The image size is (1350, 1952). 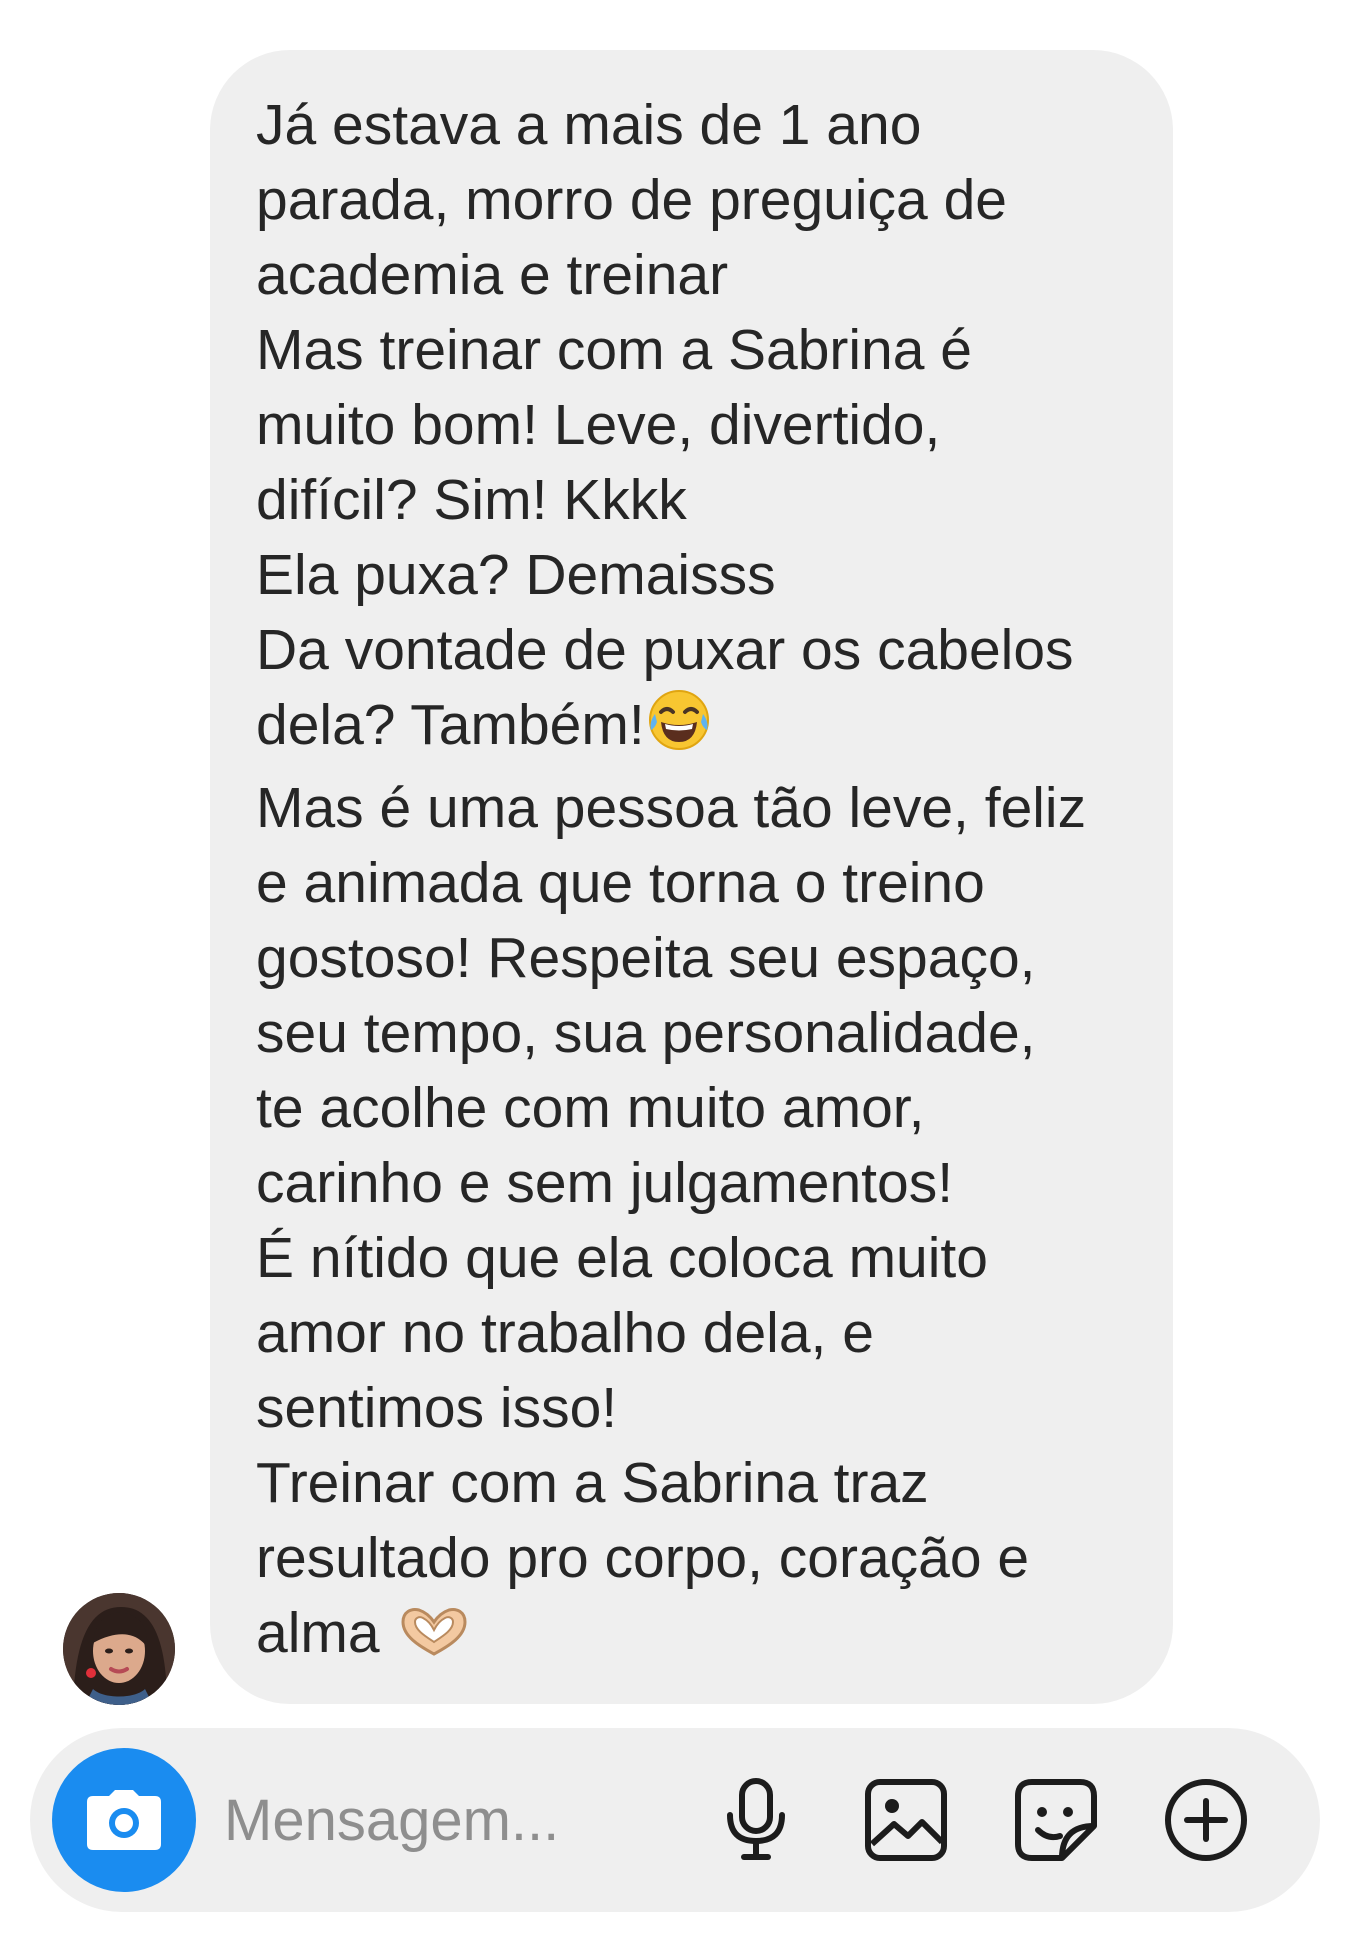 What do you see at coordinates (671, 808) in the screenshot?
I see `message-line: Mas é uma pessoa tão leve, feliz` at bounding box center [671, 808].